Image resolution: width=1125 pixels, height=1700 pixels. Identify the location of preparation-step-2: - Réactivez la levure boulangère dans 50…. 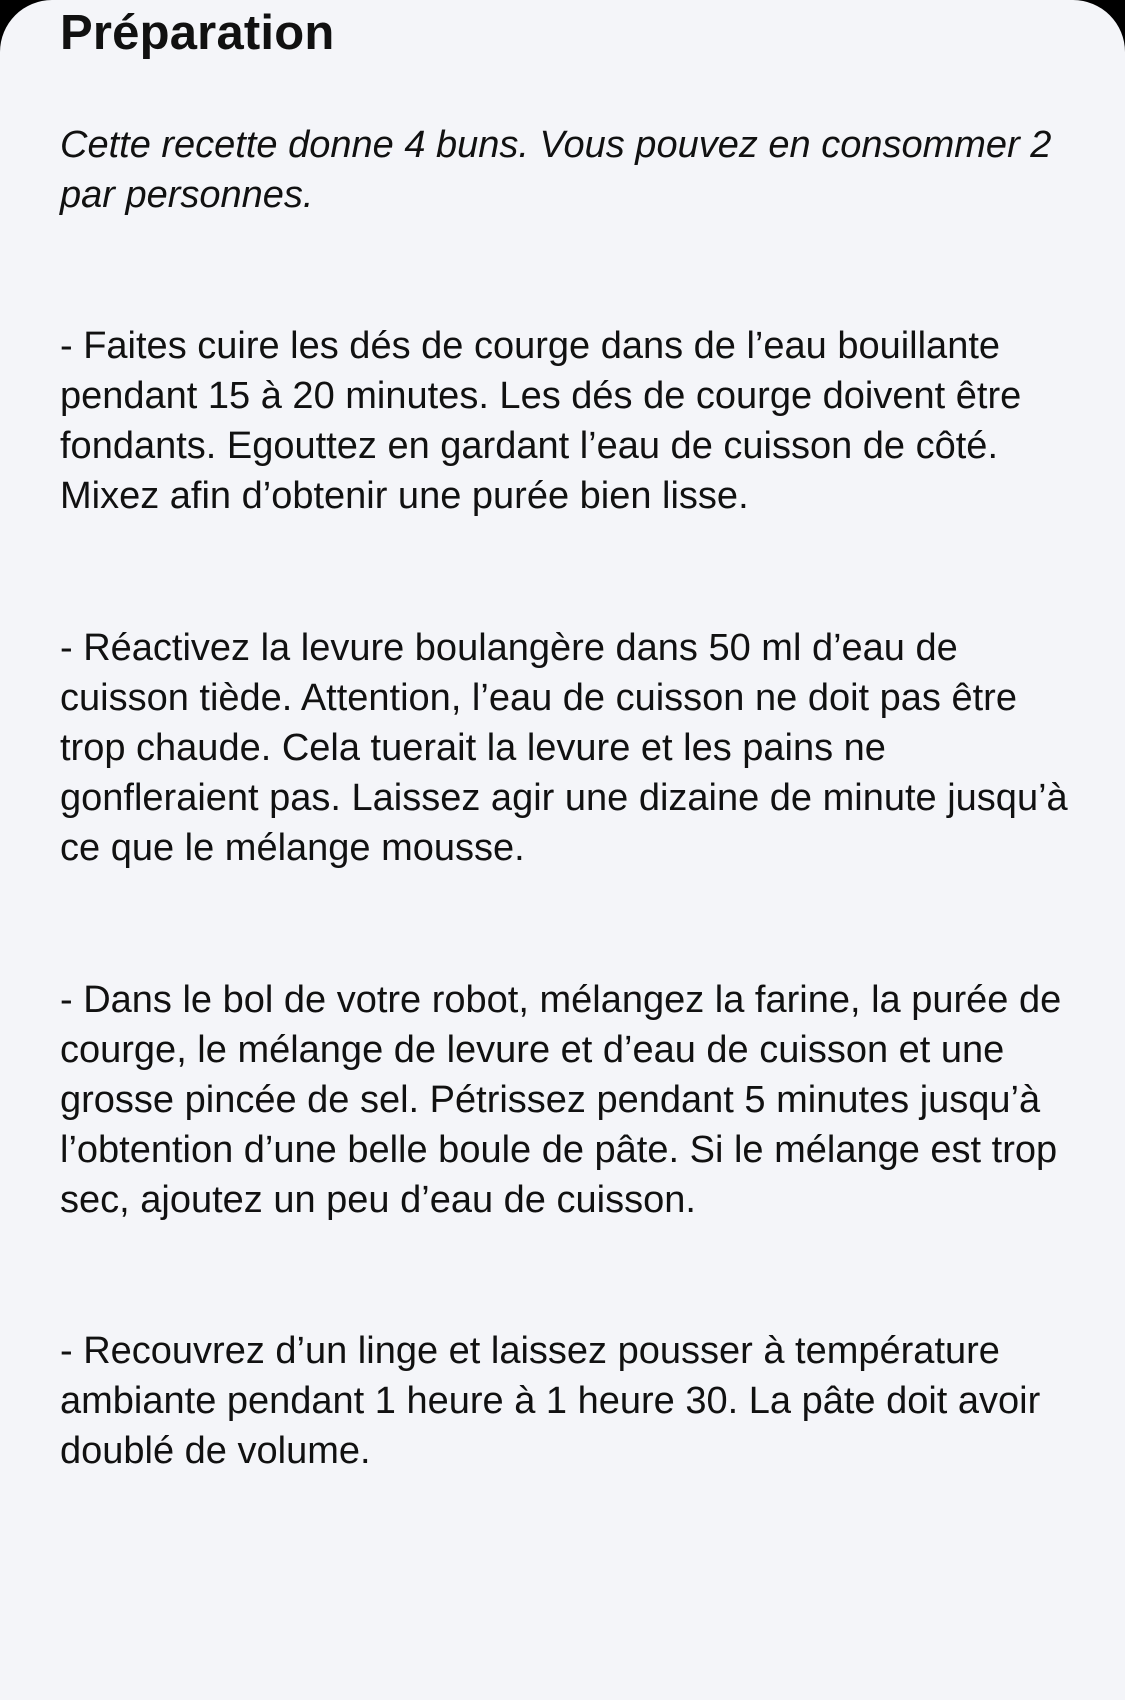
(564, 748).